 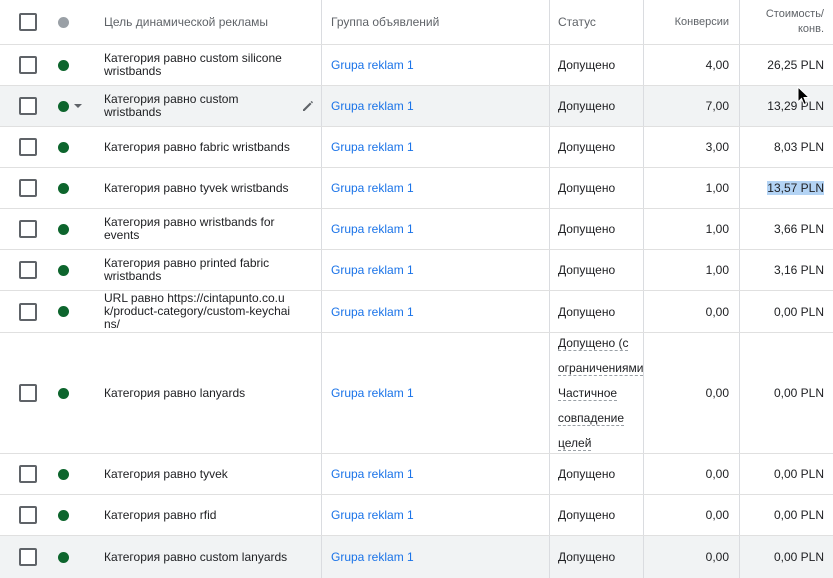 What do you see at coordinates (189, 228) in the screenshot?
I see `target-text: Категория равно wristbands for events` at bounding box center [189, 228].